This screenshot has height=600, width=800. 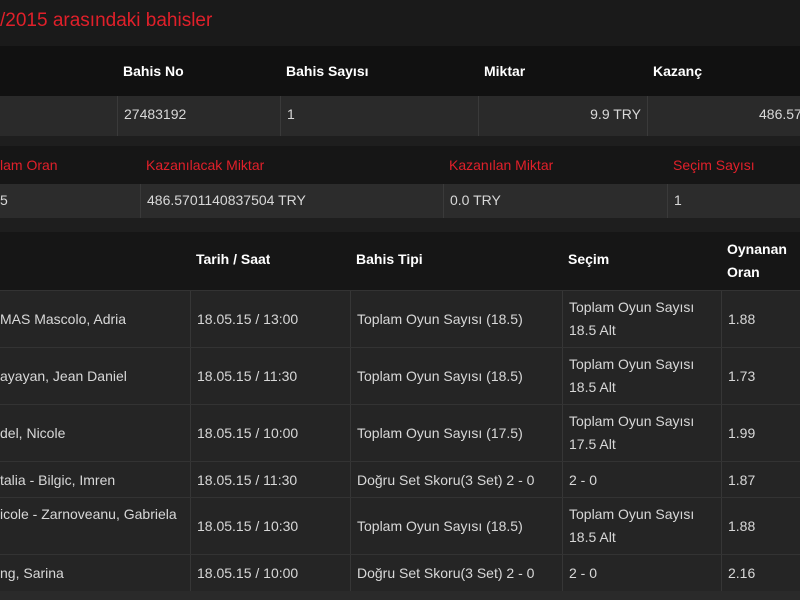 I want to click on header-bet-type: Bahis Tipi, so click(x=389, y=259).